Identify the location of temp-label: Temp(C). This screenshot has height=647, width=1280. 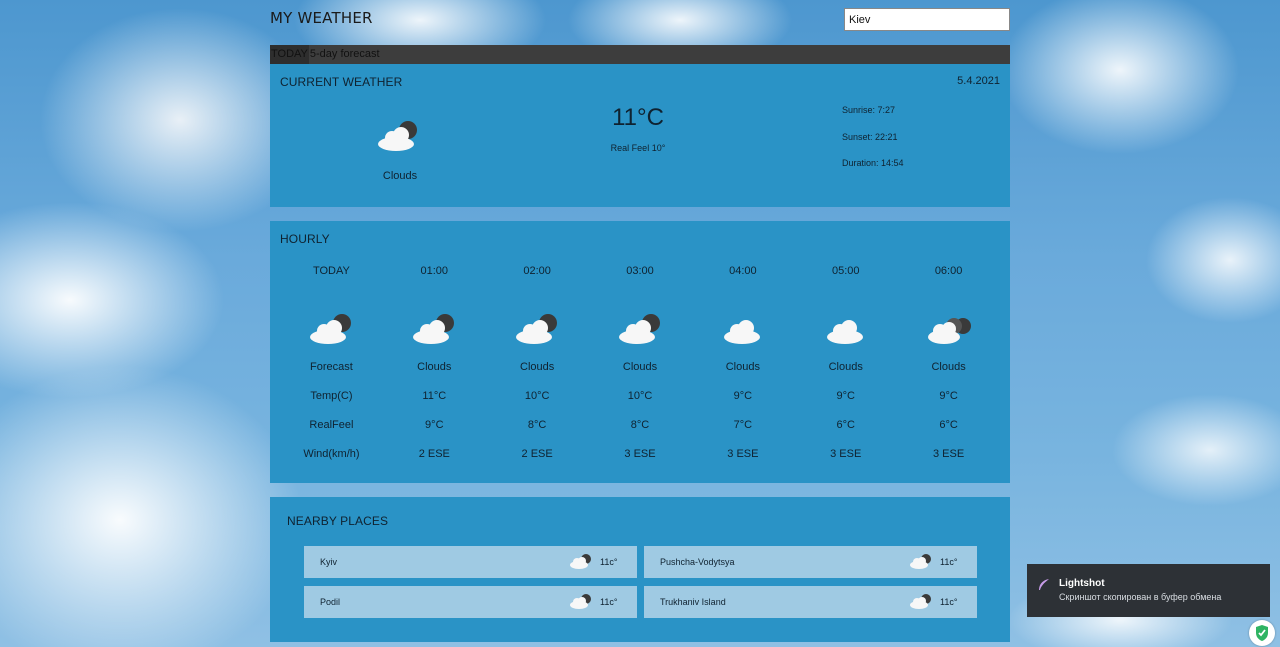
(331, 396).